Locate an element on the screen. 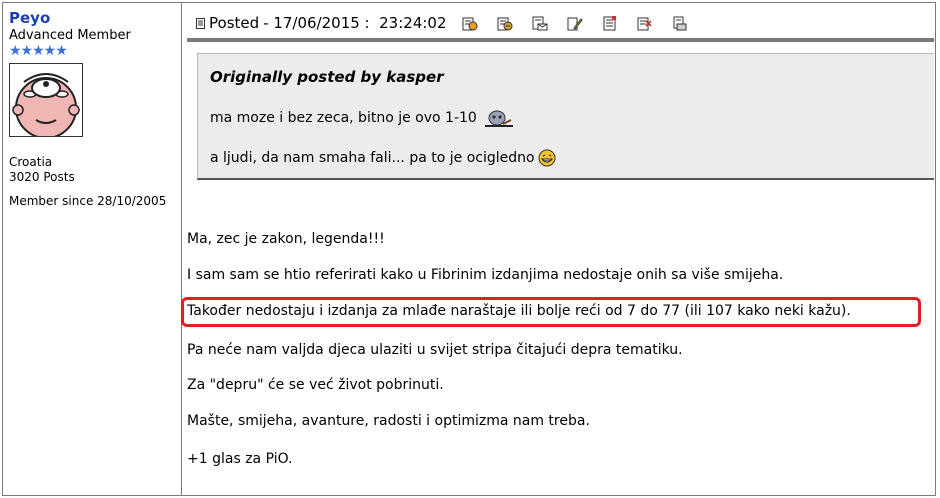 This screenshot has height=498, width=940. post-text-line: +1 glas za PiO. is located at coordinates (240, 459).